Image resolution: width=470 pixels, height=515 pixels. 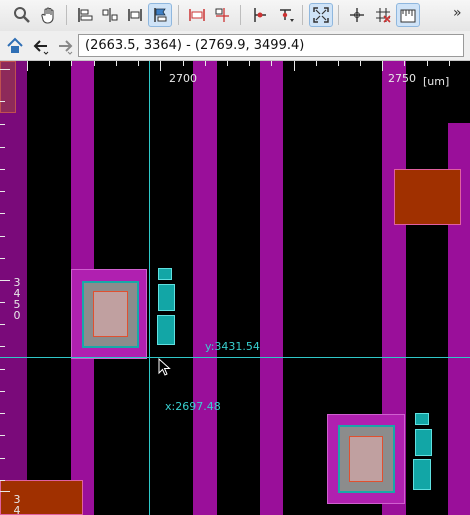 I want to click on marker-button, so click(x=222, y=15).